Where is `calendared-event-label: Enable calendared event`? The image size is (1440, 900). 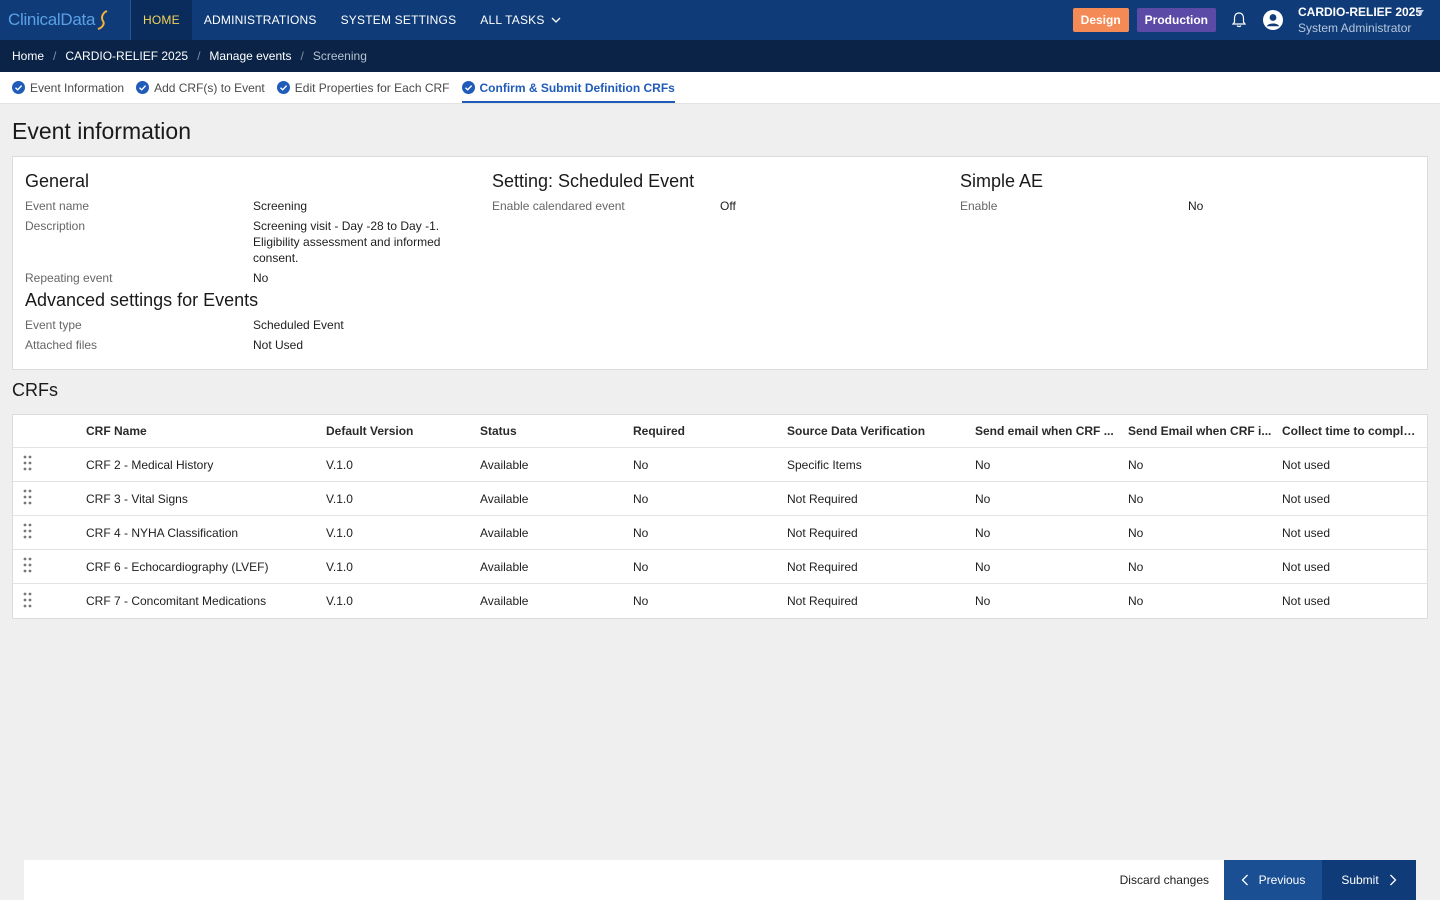 calendared-event-label: Enable calendared event is located at coordinates (558, 206).